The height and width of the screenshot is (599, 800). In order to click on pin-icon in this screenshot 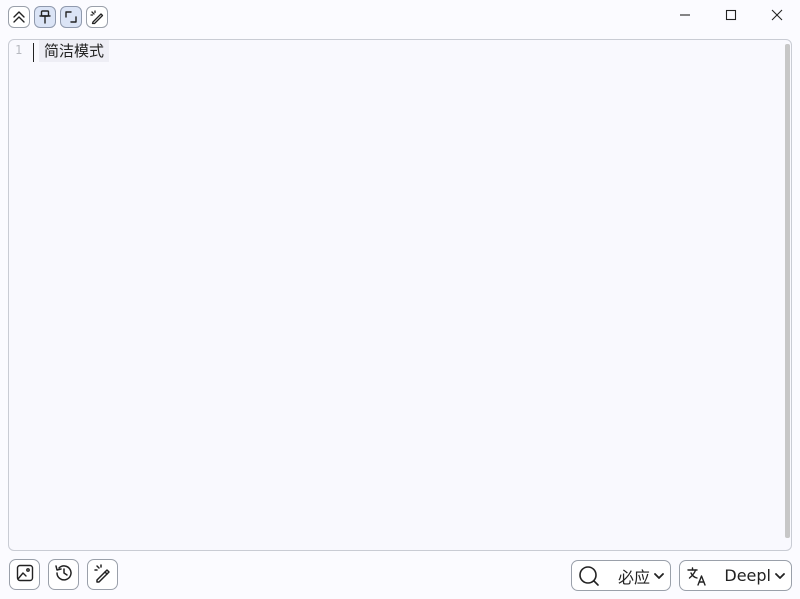, I will do `click(45, 17)`.